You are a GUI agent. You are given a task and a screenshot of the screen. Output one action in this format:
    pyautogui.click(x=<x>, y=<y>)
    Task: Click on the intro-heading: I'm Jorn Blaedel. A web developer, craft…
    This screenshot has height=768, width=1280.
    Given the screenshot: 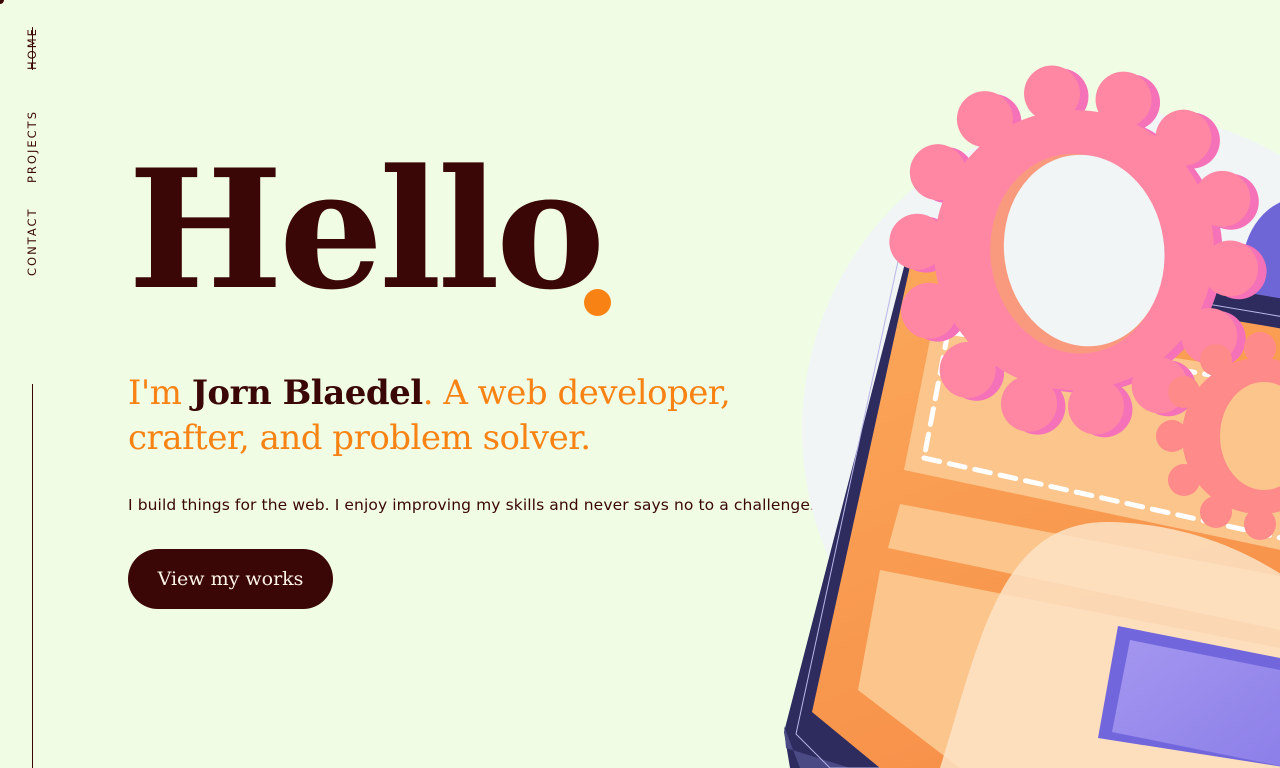 What is the action you would take?
    pyautogui.click(x=448, y=416)
    